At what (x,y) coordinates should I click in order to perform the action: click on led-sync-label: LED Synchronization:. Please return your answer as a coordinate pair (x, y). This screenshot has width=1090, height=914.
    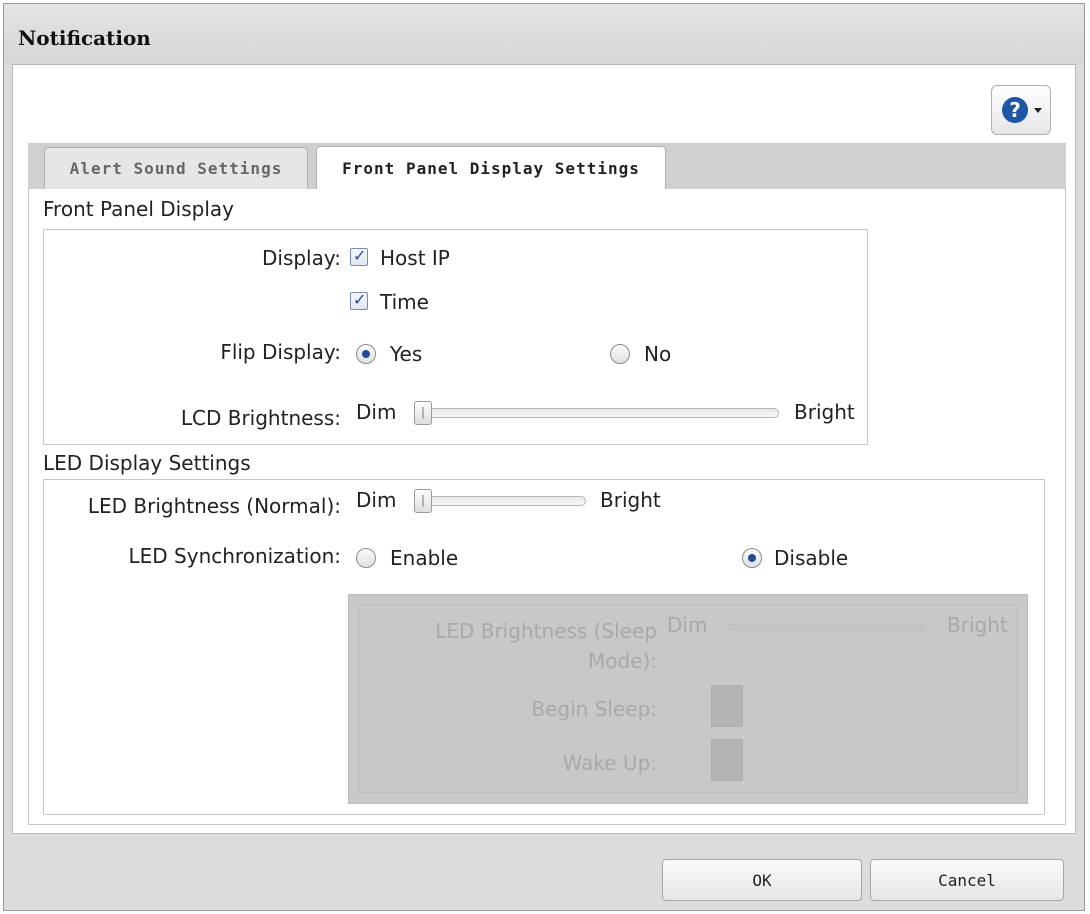
    Looking at the image, I should click on (234, 556).